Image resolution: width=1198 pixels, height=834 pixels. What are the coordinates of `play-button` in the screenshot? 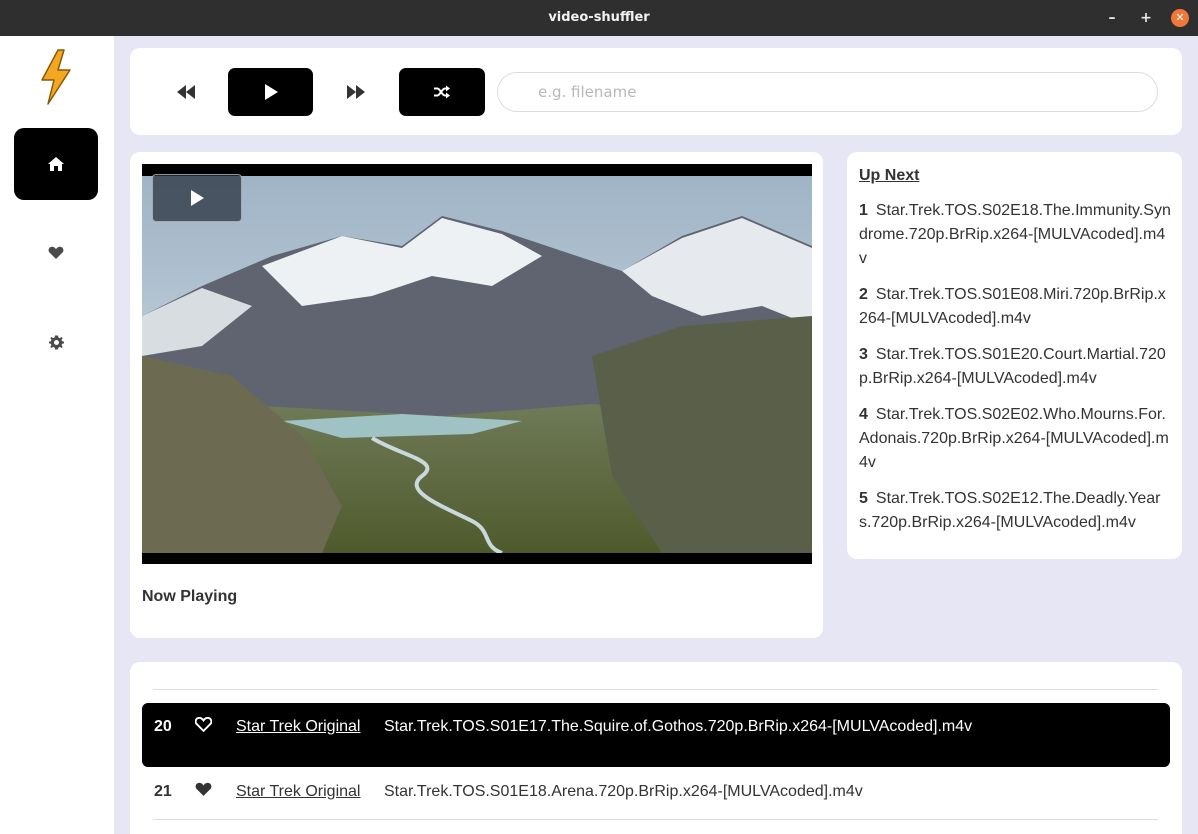 It's located at (270, 92).